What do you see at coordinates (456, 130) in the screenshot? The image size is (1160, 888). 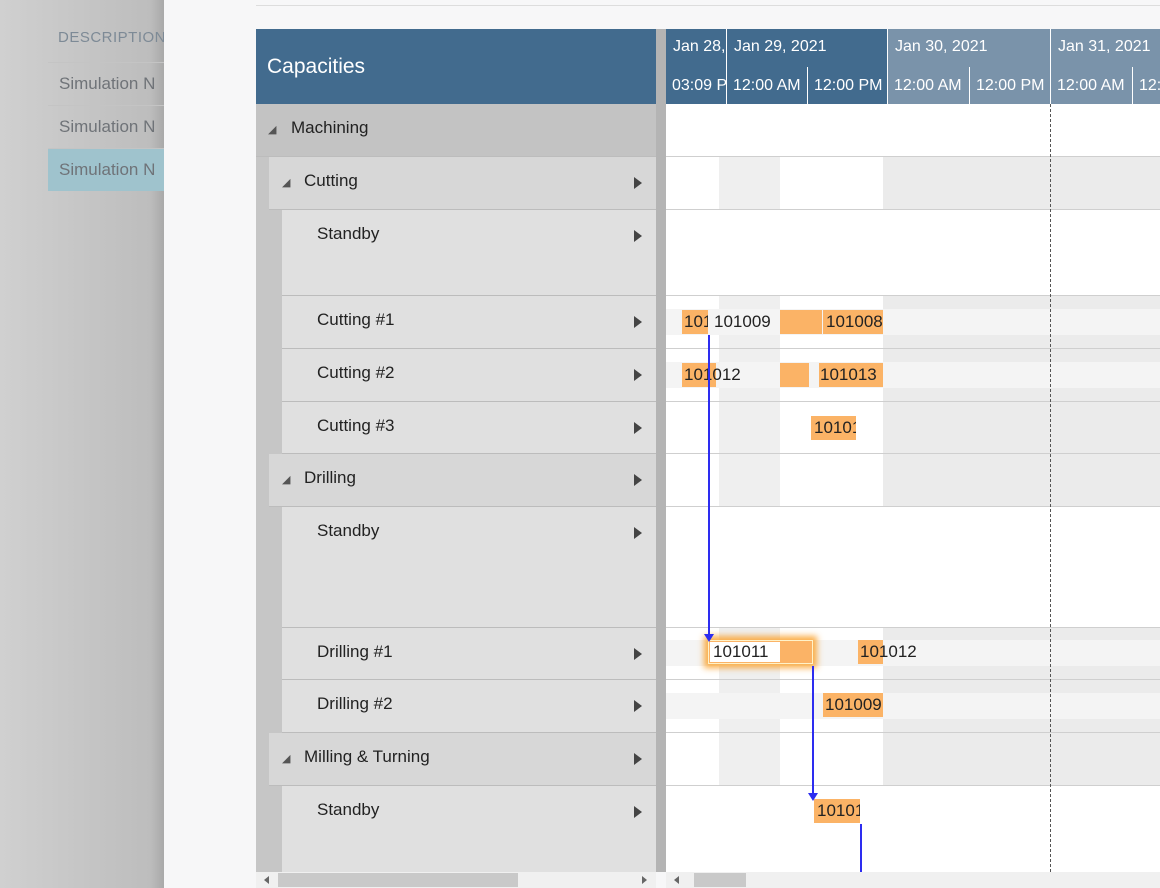 I see `tree-row-machining: ◢ Machining` at bounding box center [456, 130].